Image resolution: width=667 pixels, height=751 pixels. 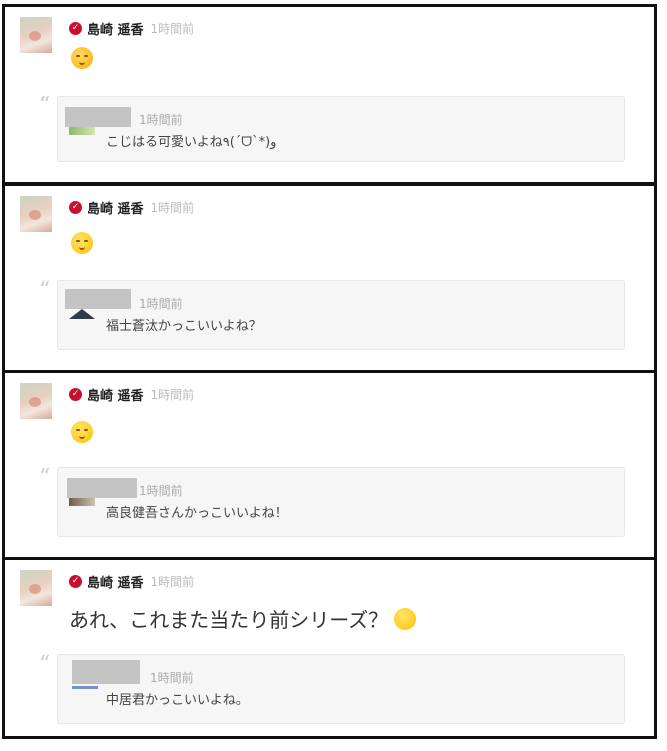 What do you see at coordinates (177, 700) in the screenshot?
I see `quoted-text: 中居君かっこいいよね。` at bounding box center [177, 700].